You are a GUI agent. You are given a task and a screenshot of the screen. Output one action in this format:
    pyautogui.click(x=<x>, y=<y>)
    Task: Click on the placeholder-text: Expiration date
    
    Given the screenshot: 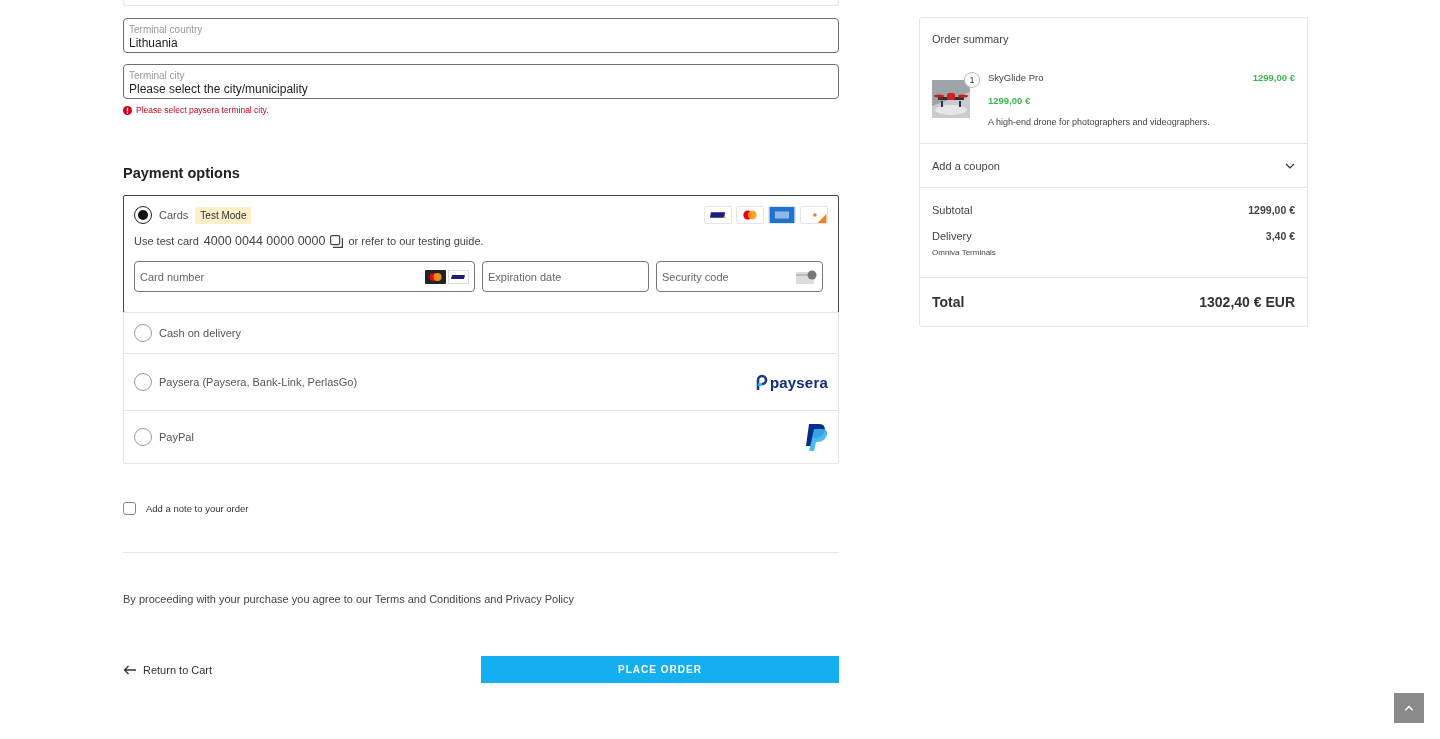 What is the action you would take?
    pyautogui.click(x=525, y=276)
    